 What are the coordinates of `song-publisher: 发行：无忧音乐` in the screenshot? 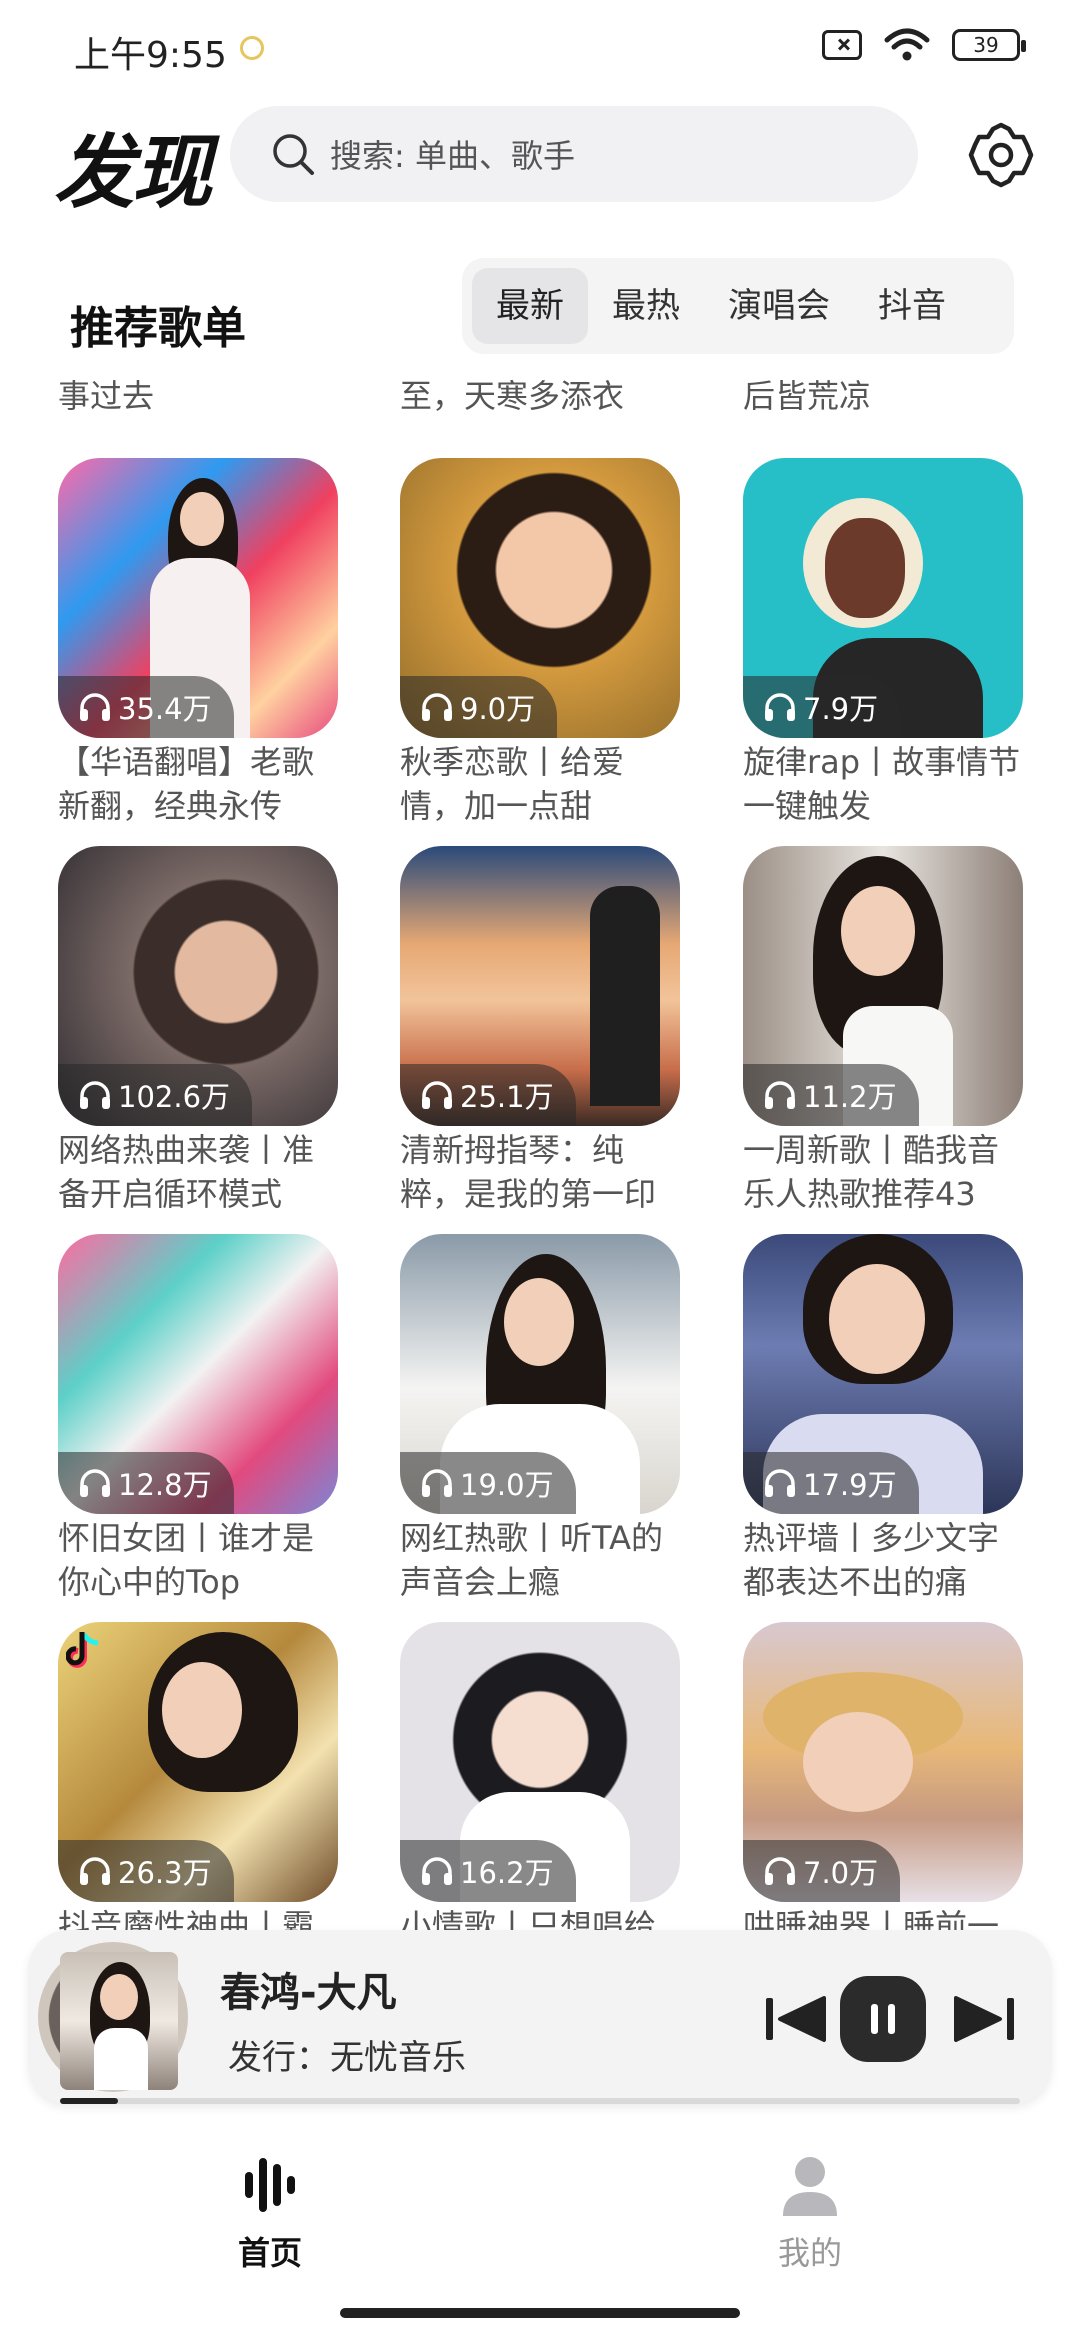 It's located at (347, 2058).